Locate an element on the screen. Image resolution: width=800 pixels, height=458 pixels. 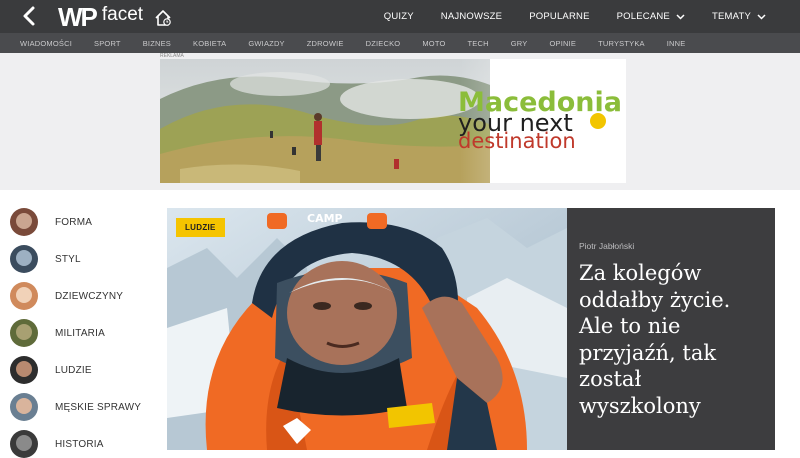
category-link: WIADOMOŚCI is located at coordinates (46, 43).